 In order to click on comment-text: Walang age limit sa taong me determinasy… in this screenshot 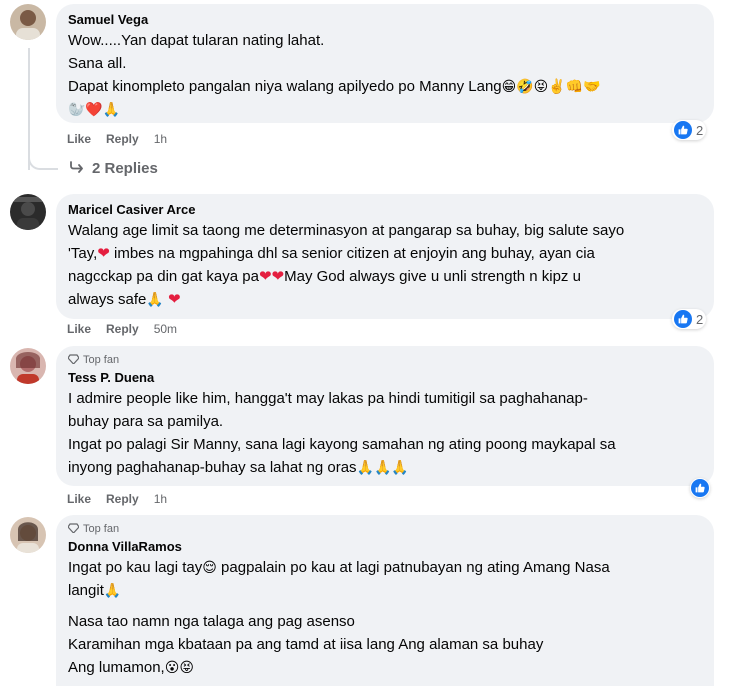, I will do `click(346, 265)`.